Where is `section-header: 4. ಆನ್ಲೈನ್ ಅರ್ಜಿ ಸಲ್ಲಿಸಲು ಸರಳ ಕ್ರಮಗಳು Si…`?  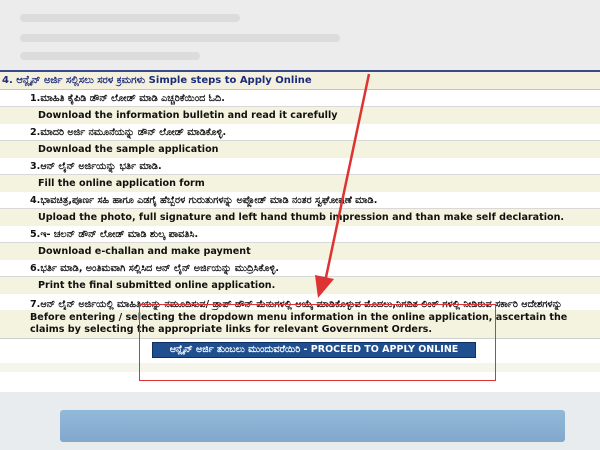 section-header: 4. ಆನ್ಲೈನ್ ಅರ್ಜಿ ಸಲ್ಲಿಸಲು ಸರಳ ಕ್ರಮಗಳು Si… is located at coordinates (300, 80).